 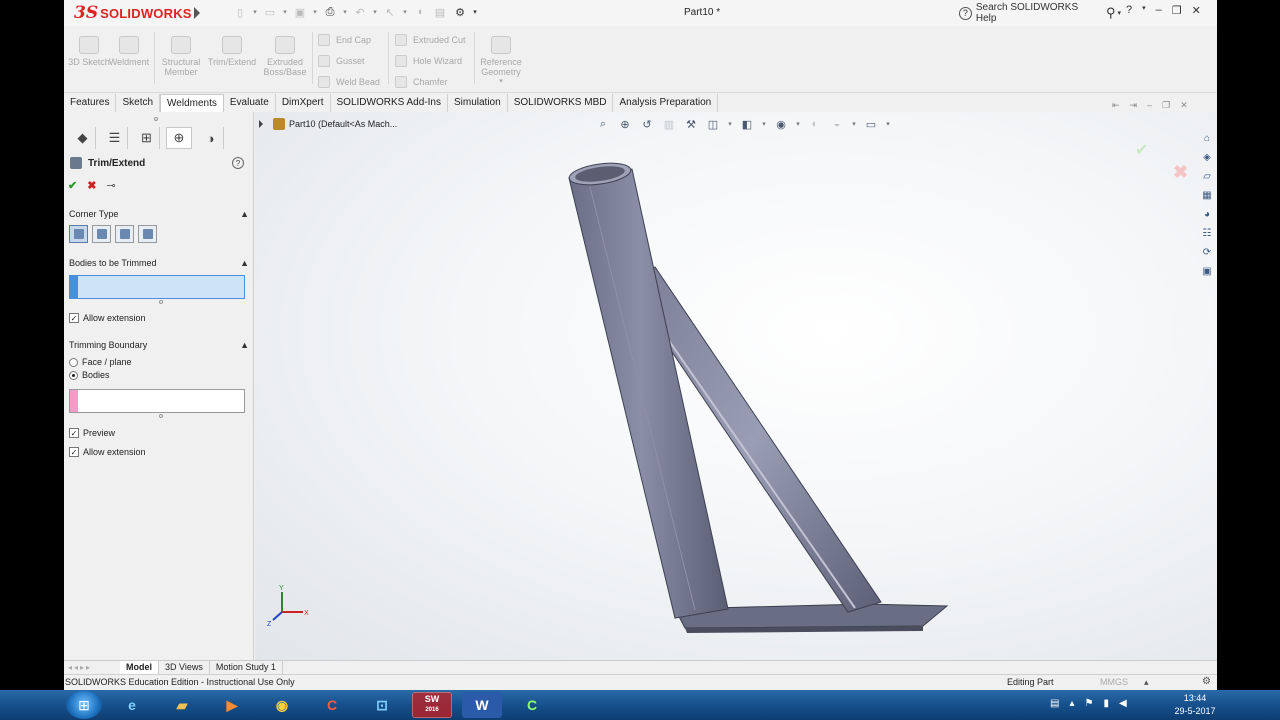 I want to click on tray-show-hidden-icon: ▴, so click(x=1071, y=703).